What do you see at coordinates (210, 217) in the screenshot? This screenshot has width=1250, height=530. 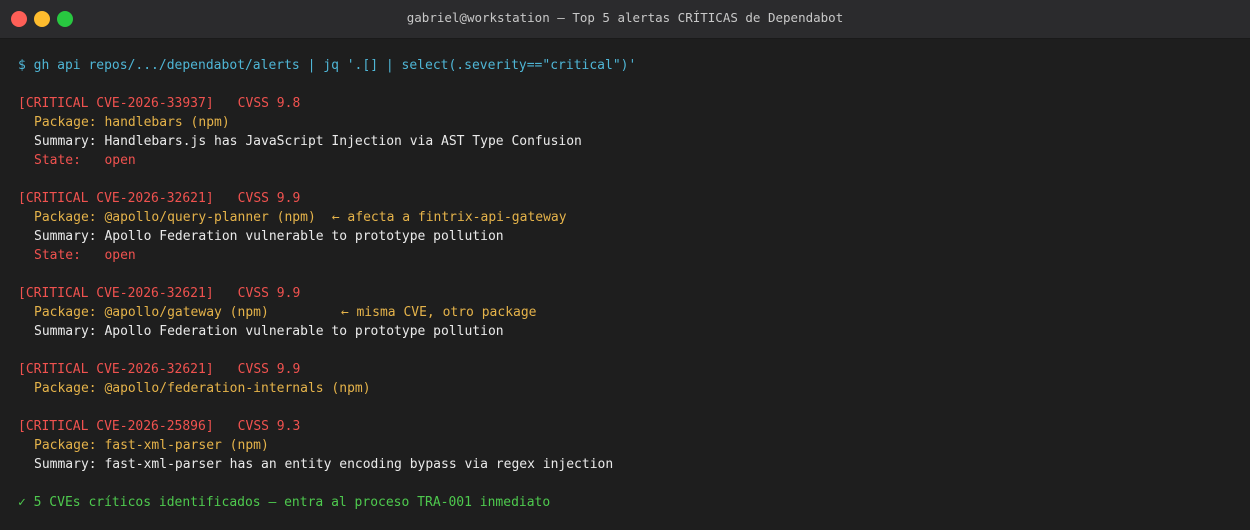 I see `package-name: @apollo/query-planner (npm)` at bounding box center [210, 217].